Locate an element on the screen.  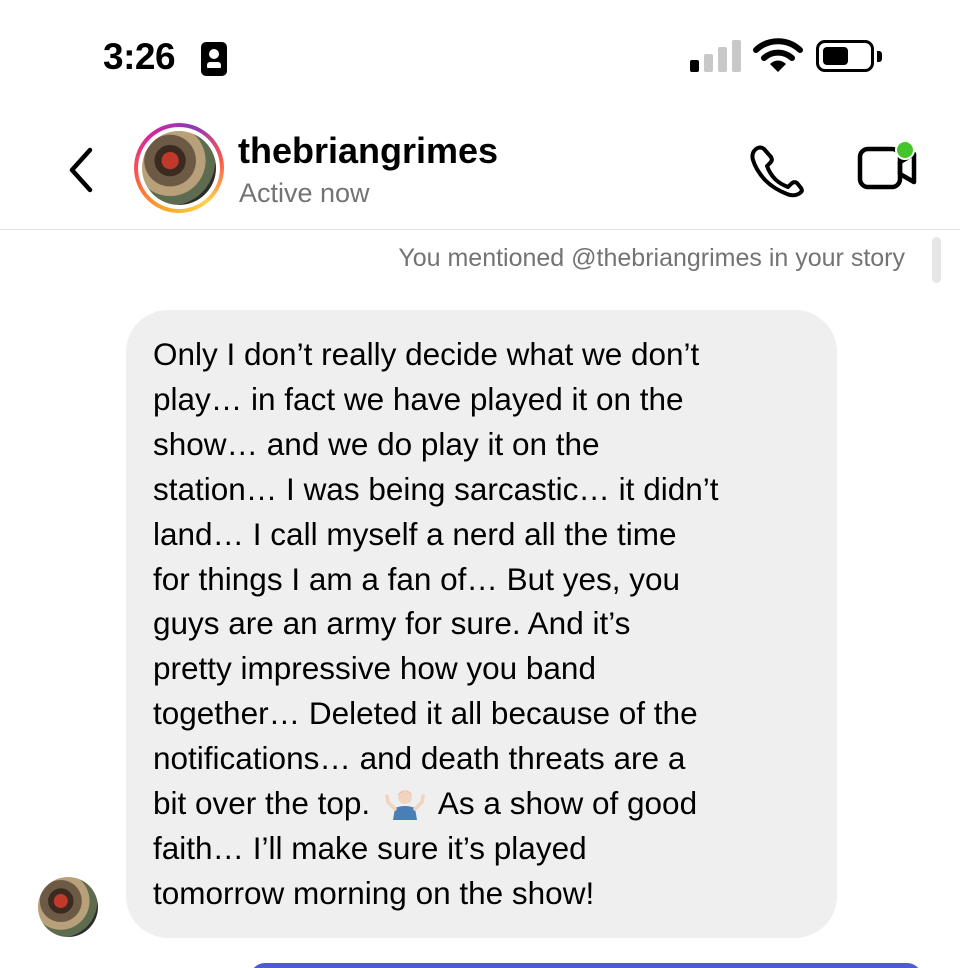
message-line: bit over the top. As a show of good is located at coordinates (488, 803).